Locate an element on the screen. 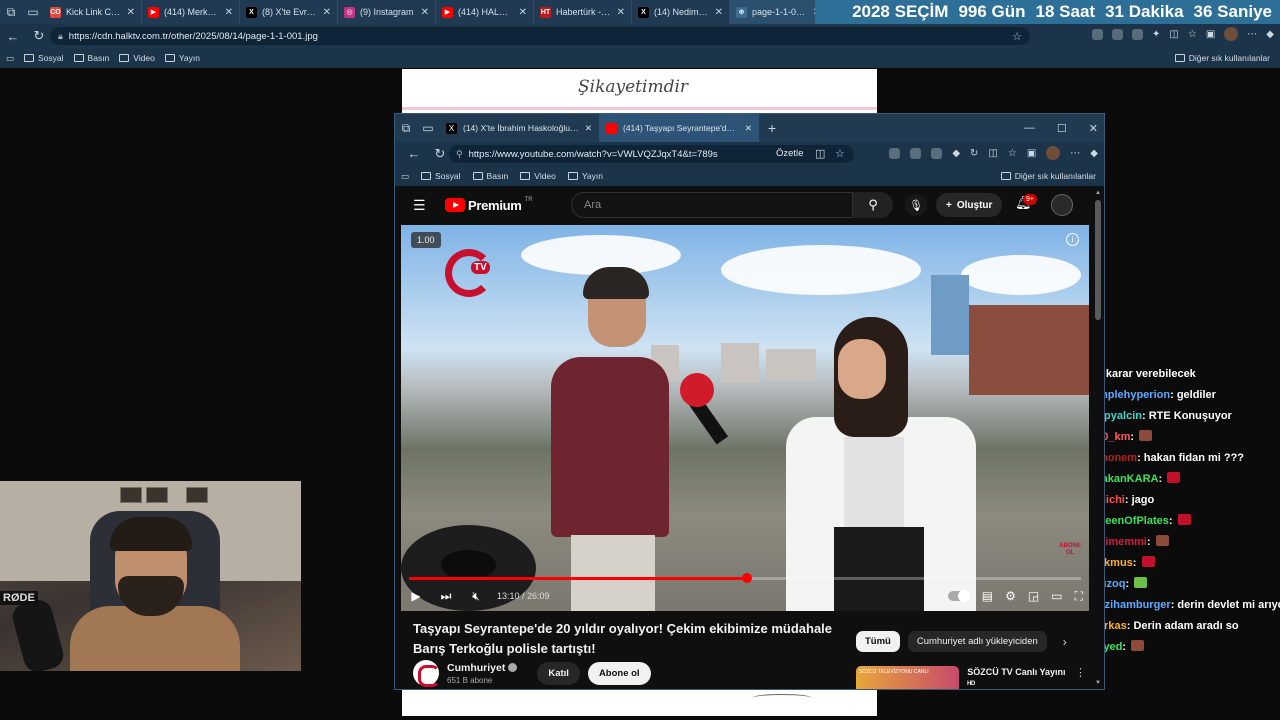  scroll-down-icon: ▼ is located at coordinates (1098, 683).